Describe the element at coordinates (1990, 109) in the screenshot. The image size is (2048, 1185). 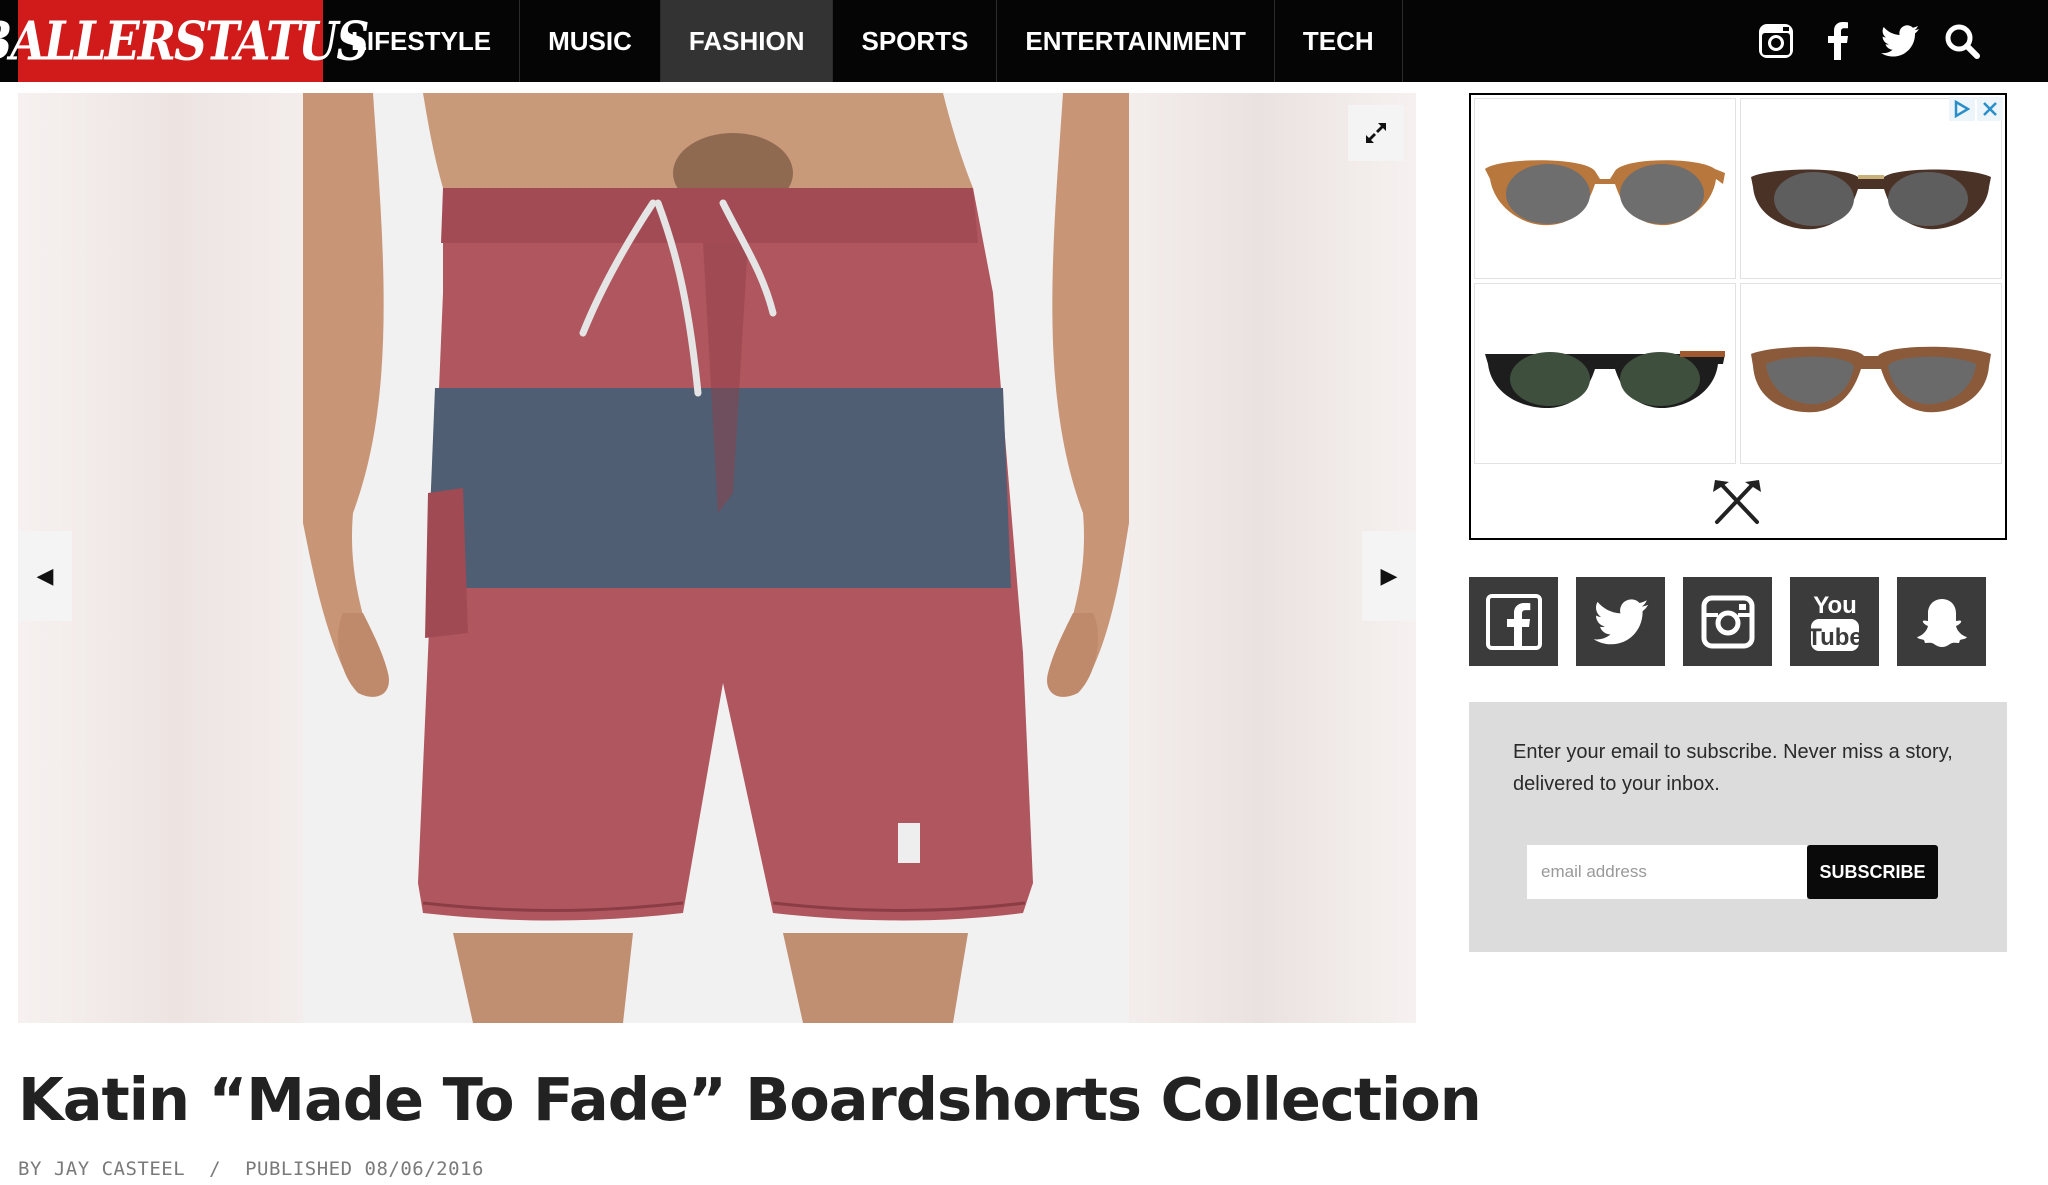
I see `close-icon` at that location.